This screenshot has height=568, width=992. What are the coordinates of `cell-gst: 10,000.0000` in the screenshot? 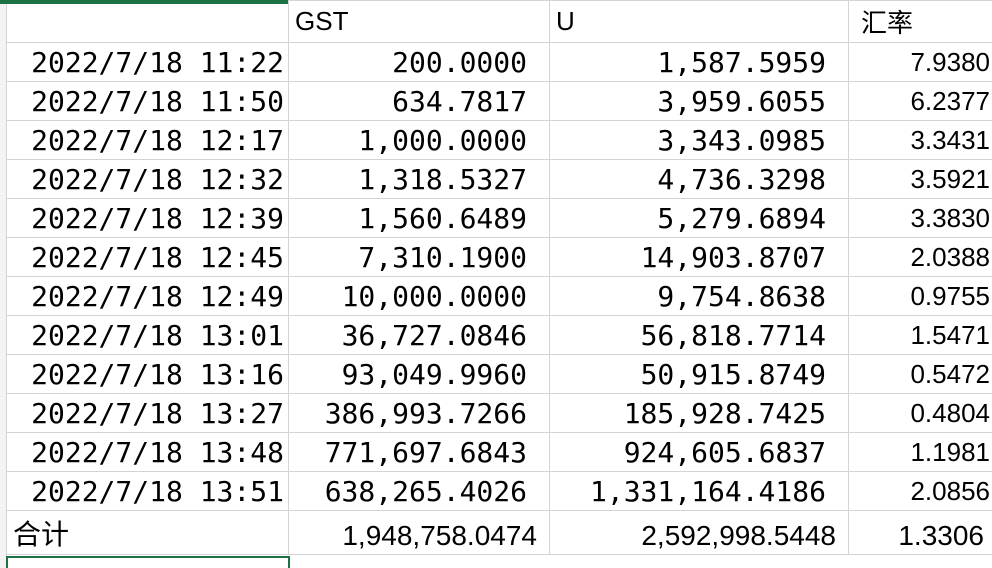 It's located at (419, 296).